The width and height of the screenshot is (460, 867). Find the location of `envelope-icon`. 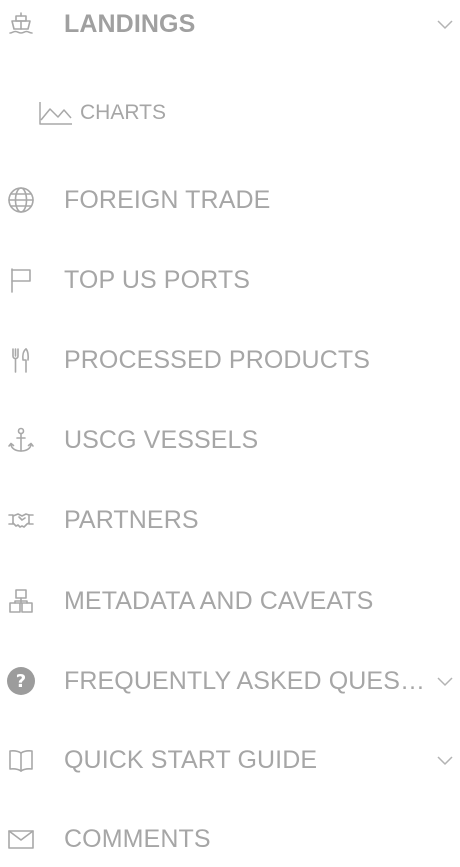

envelope-icon is located at coordinates (21, 839).